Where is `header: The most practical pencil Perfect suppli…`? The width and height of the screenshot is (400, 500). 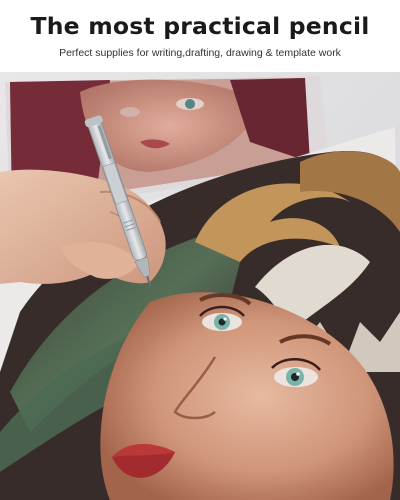 header: The most practical pencil Perfect suppli… is located at coordinates (200, 36).